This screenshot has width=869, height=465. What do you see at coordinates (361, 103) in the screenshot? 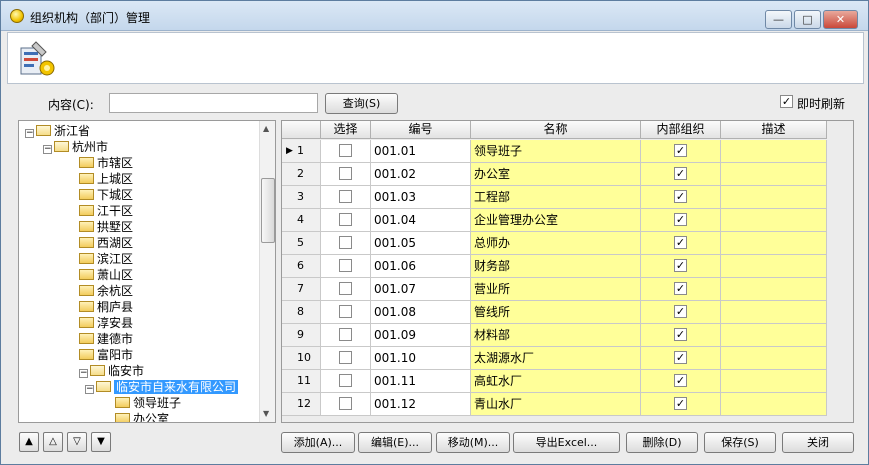
I see `query-button: 查询(S)` at bounding box center [361, 103].